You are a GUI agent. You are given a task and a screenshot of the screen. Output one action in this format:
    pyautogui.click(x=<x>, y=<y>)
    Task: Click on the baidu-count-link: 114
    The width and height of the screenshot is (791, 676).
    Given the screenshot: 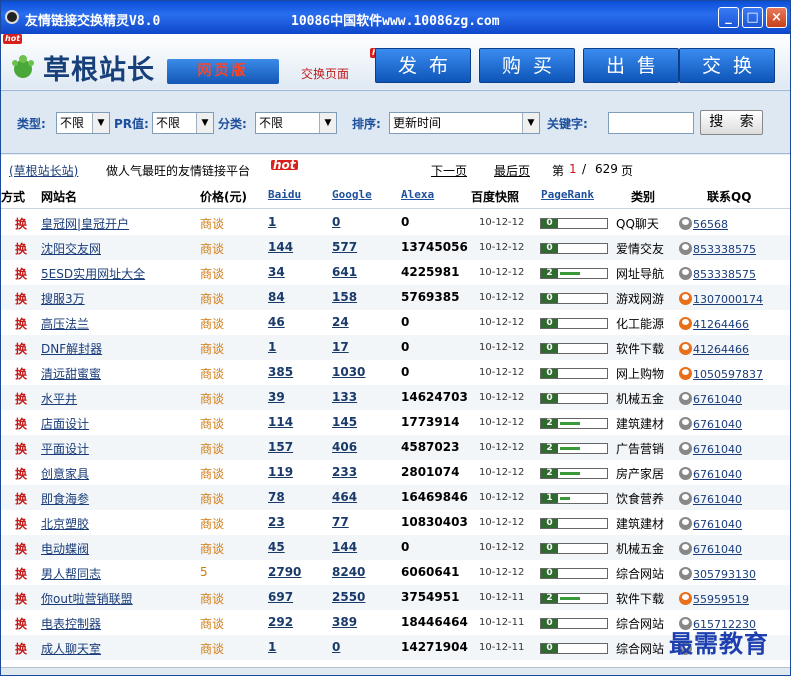 What is the action you would take?
    pyautogui.click(x=280, y=422)
    